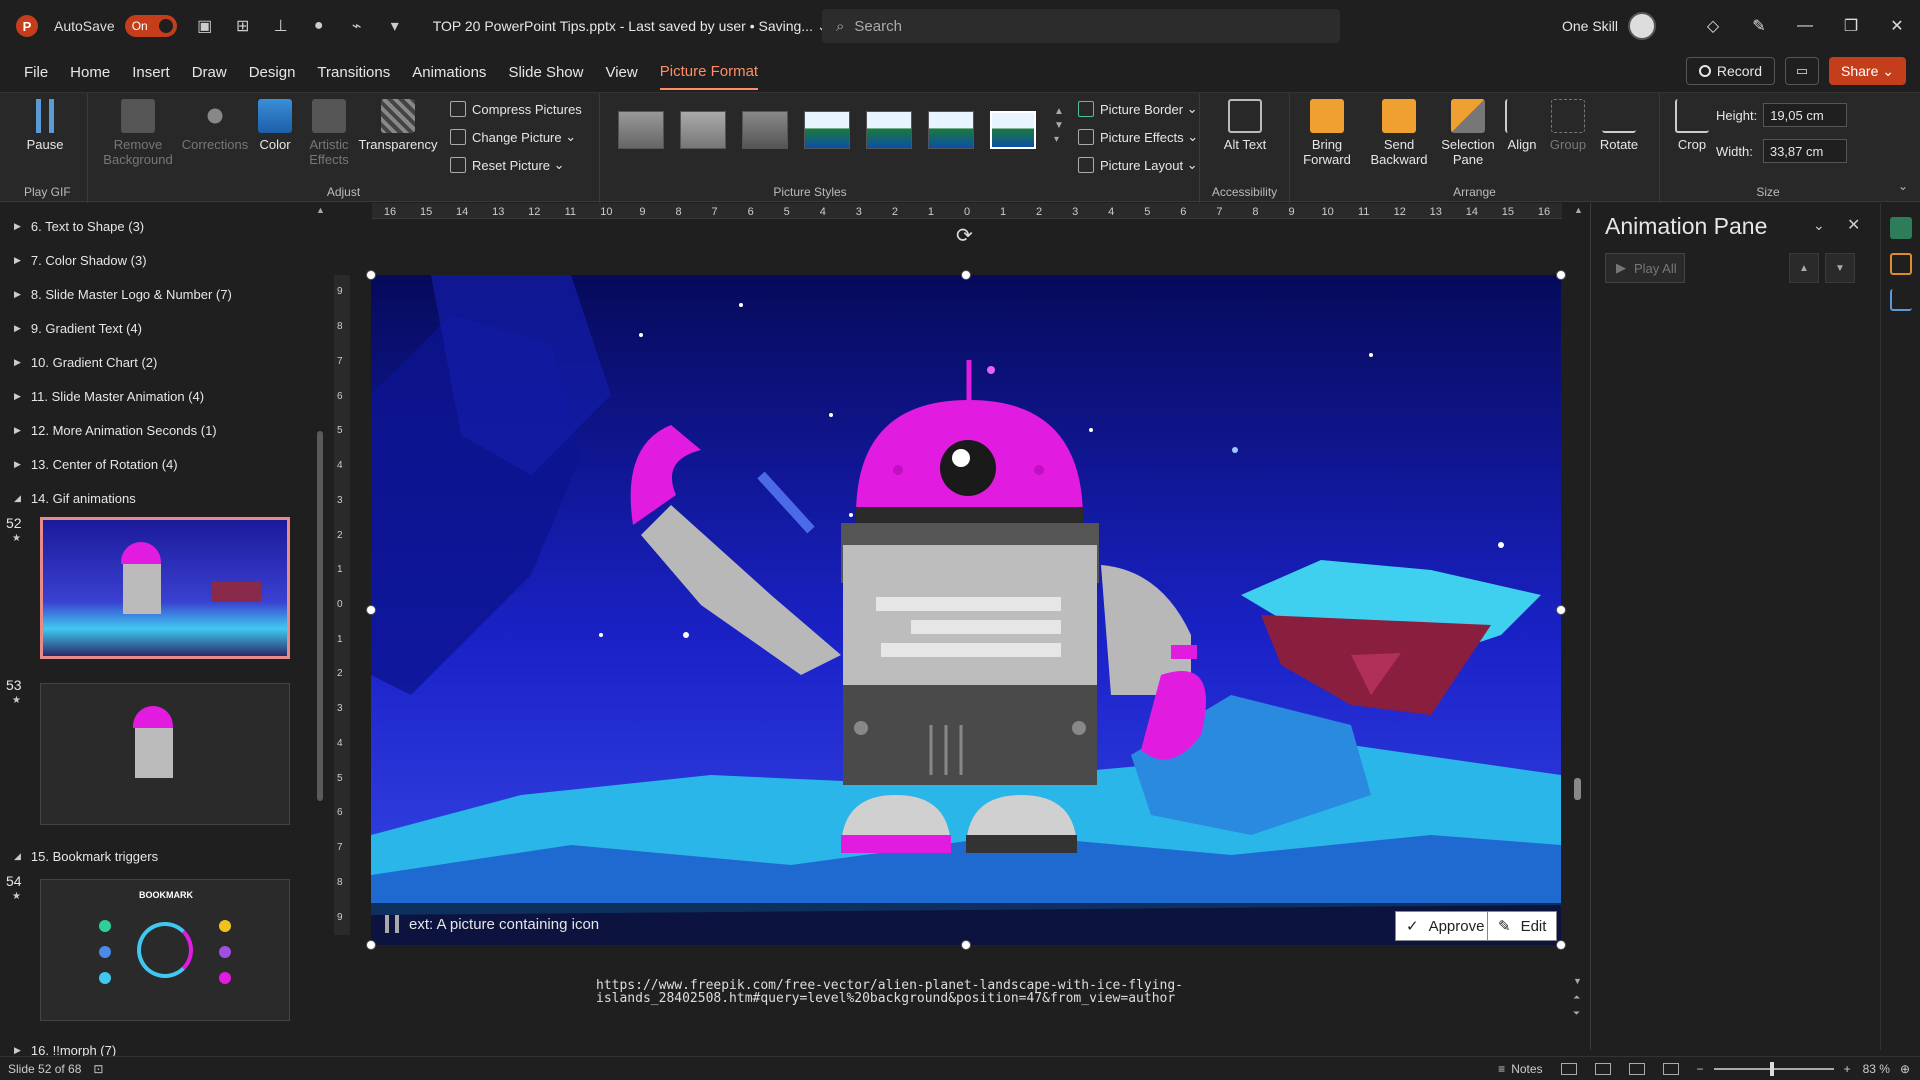 The height and width of the screenshot is (1080, 1920). Describe the element at coordinates (215, 125) in the screenshot. I see `corrections-button: Corrections` at that location.